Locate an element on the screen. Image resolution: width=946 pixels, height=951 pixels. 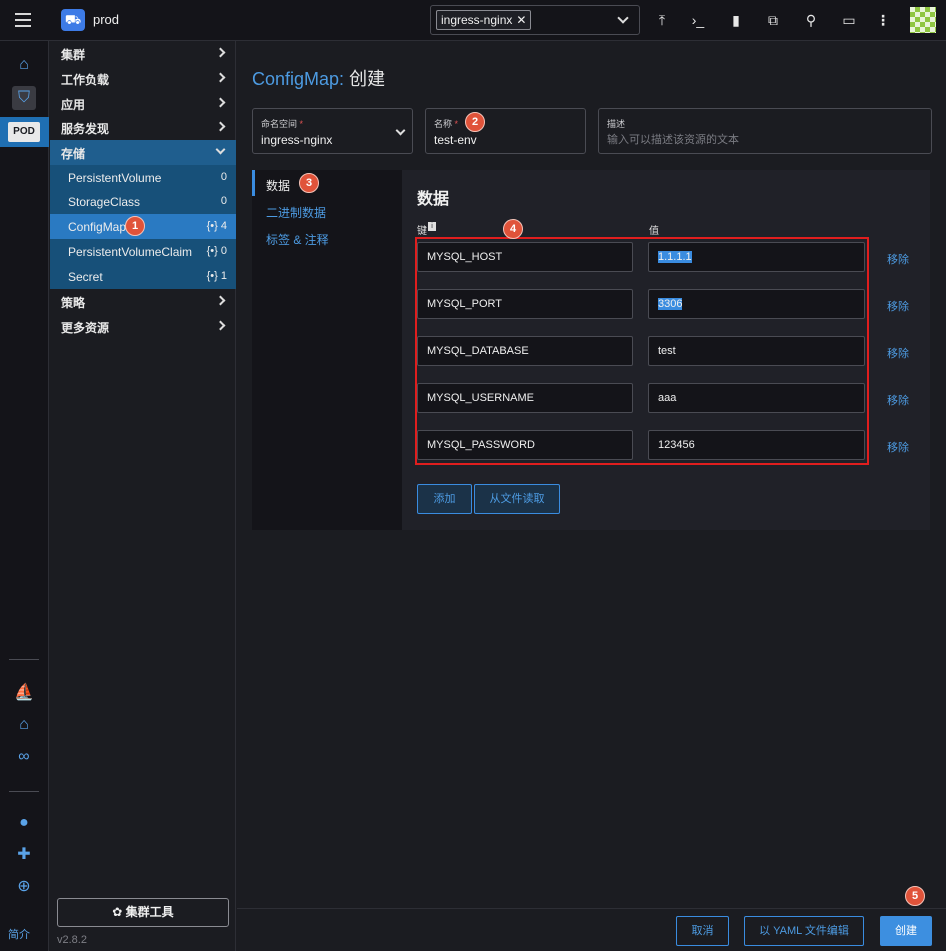
tab-label: 标签 & 注释 is located at coordinates (297, 240).